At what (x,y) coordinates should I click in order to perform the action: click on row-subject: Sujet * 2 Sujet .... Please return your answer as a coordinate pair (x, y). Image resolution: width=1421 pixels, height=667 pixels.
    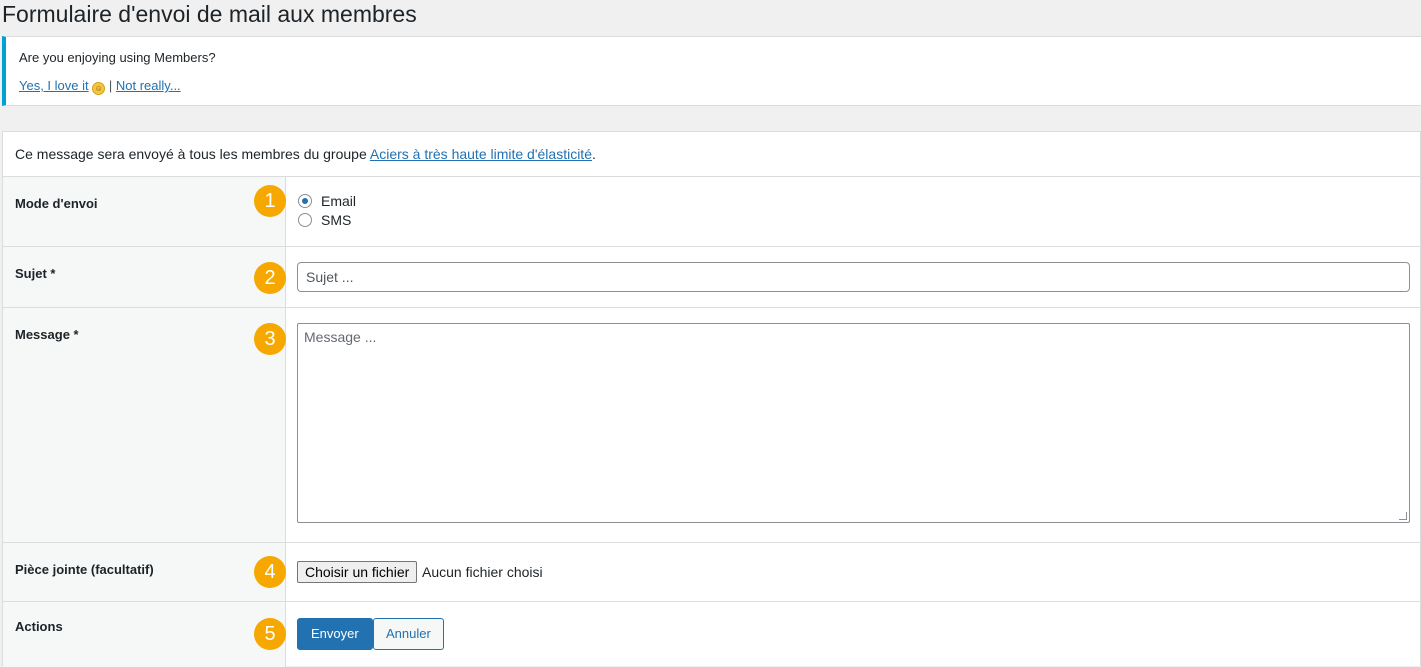
    Looking at the image, I should click on (711, 277).